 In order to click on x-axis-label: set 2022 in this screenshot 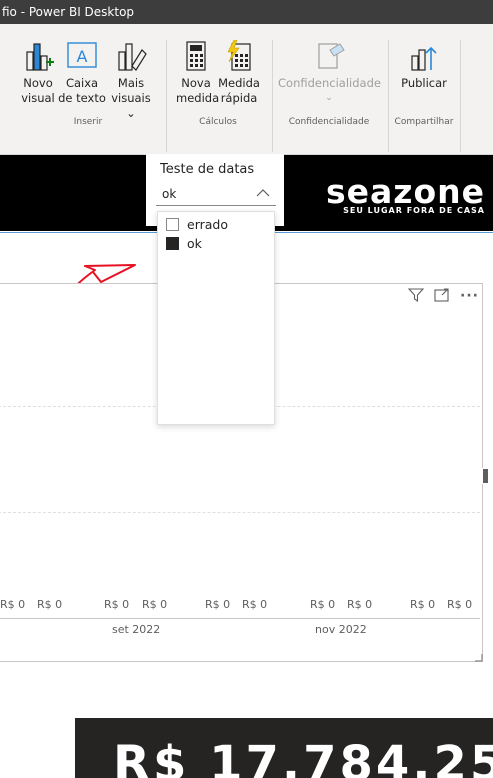, I will do `click(136, 629)`.